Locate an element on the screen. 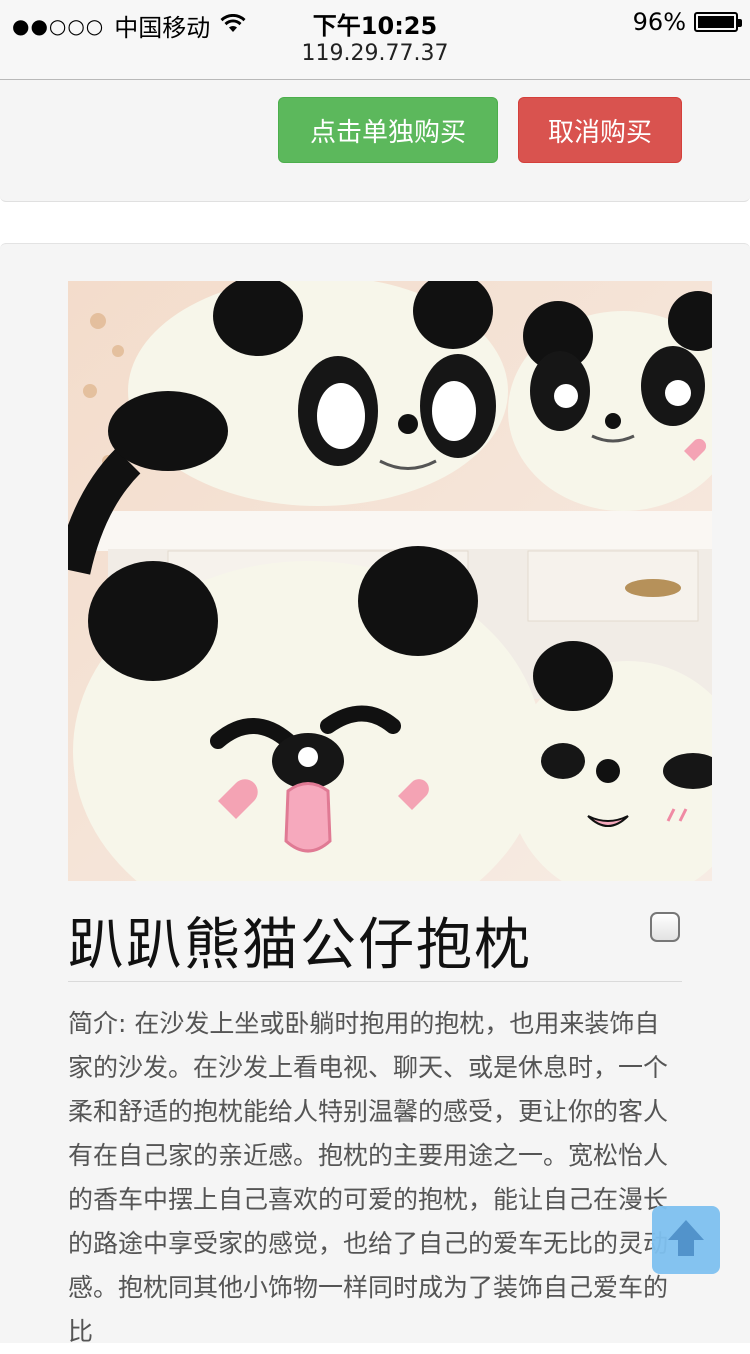  purchase-actions-panel: 点击单独购买 取消购买 is located at coordinates (375, 141).